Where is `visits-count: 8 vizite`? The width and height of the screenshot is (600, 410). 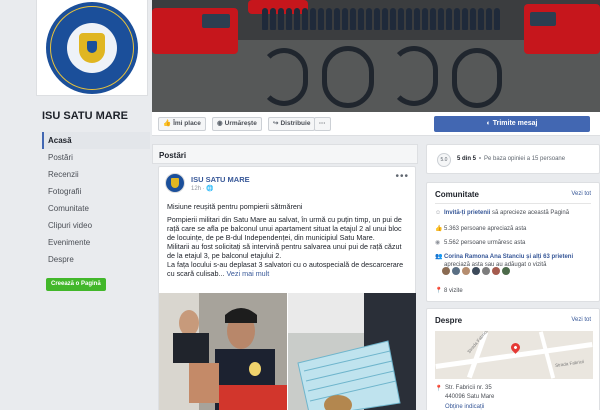 visits-count: 8 vizite is located at coordinates (453, 291).